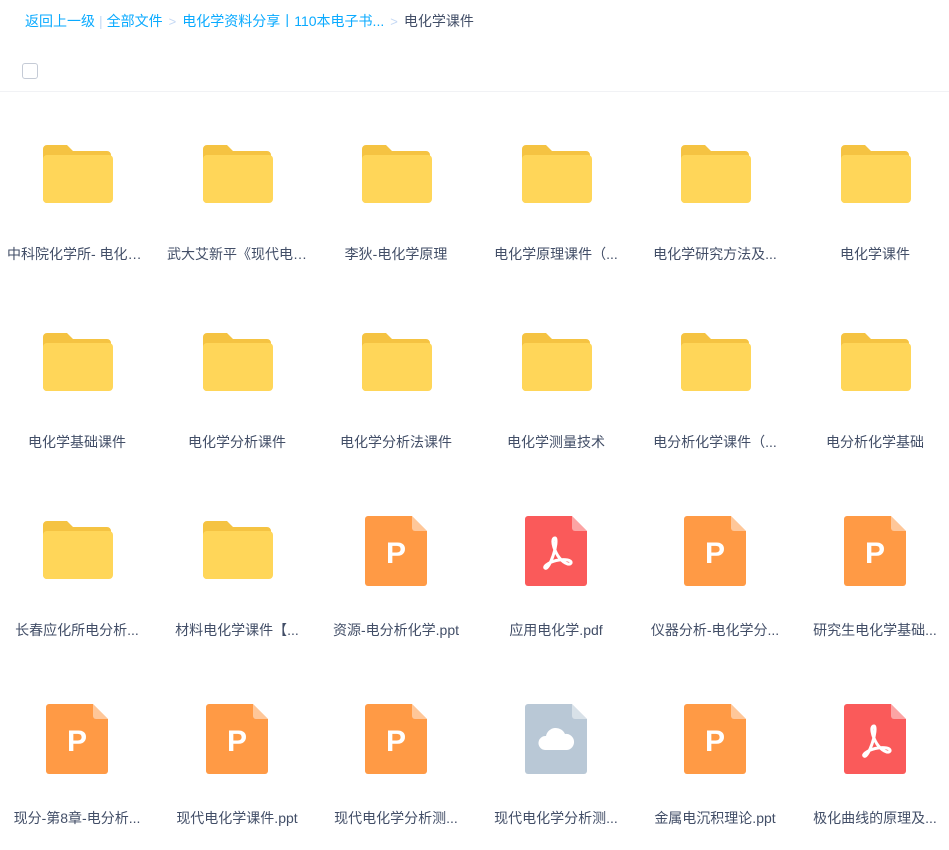  I want to click on file-item: P 现代电化学课件.ppt, so click(237, 760).